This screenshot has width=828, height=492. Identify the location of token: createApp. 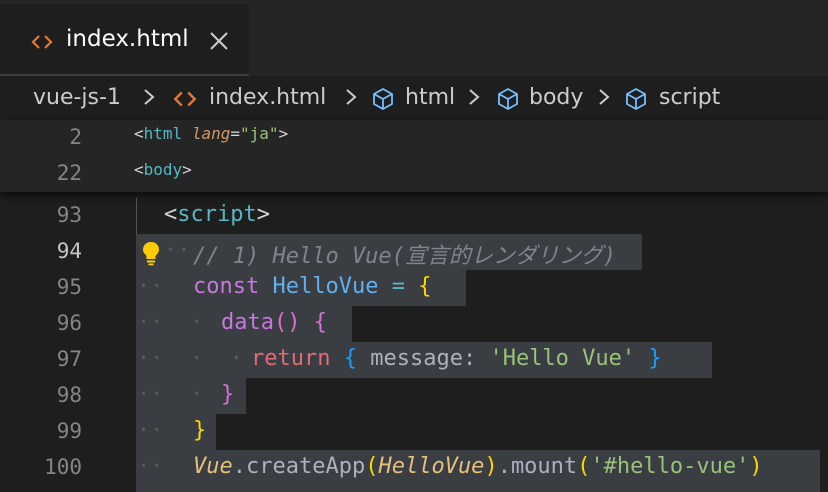
(306, 466).